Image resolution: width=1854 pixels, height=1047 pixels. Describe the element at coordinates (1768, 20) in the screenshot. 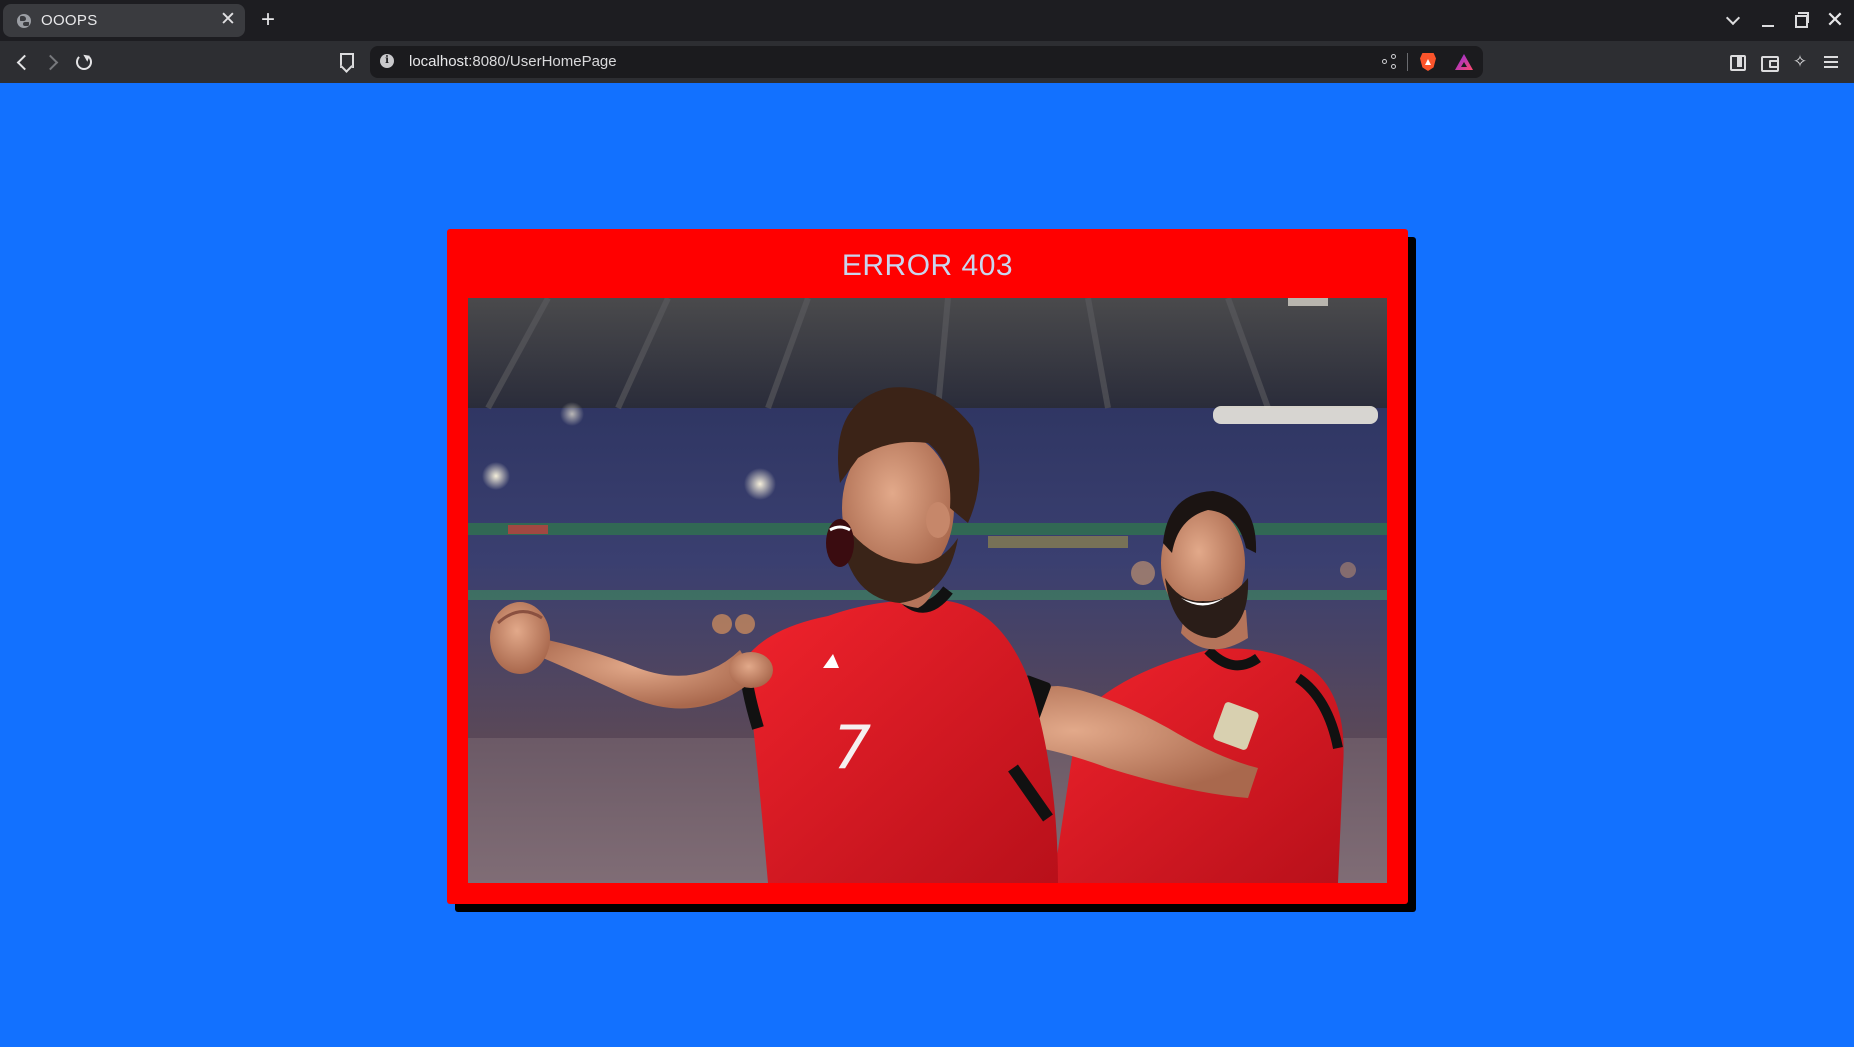

I see `minimize-icon` at that location.